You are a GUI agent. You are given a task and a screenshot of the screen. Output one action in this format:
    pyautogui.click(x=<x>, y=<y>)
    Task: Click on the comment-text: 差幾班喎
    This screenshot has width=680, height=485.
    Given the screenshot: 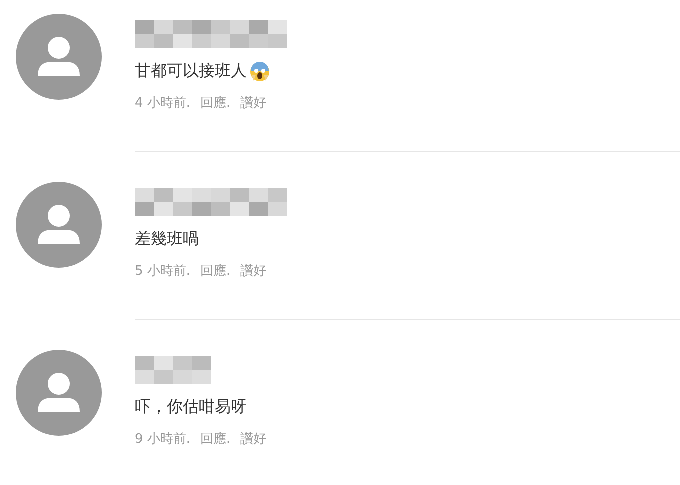 What is the action you would take?
    pyautogui.click(x=167, y=239)
    